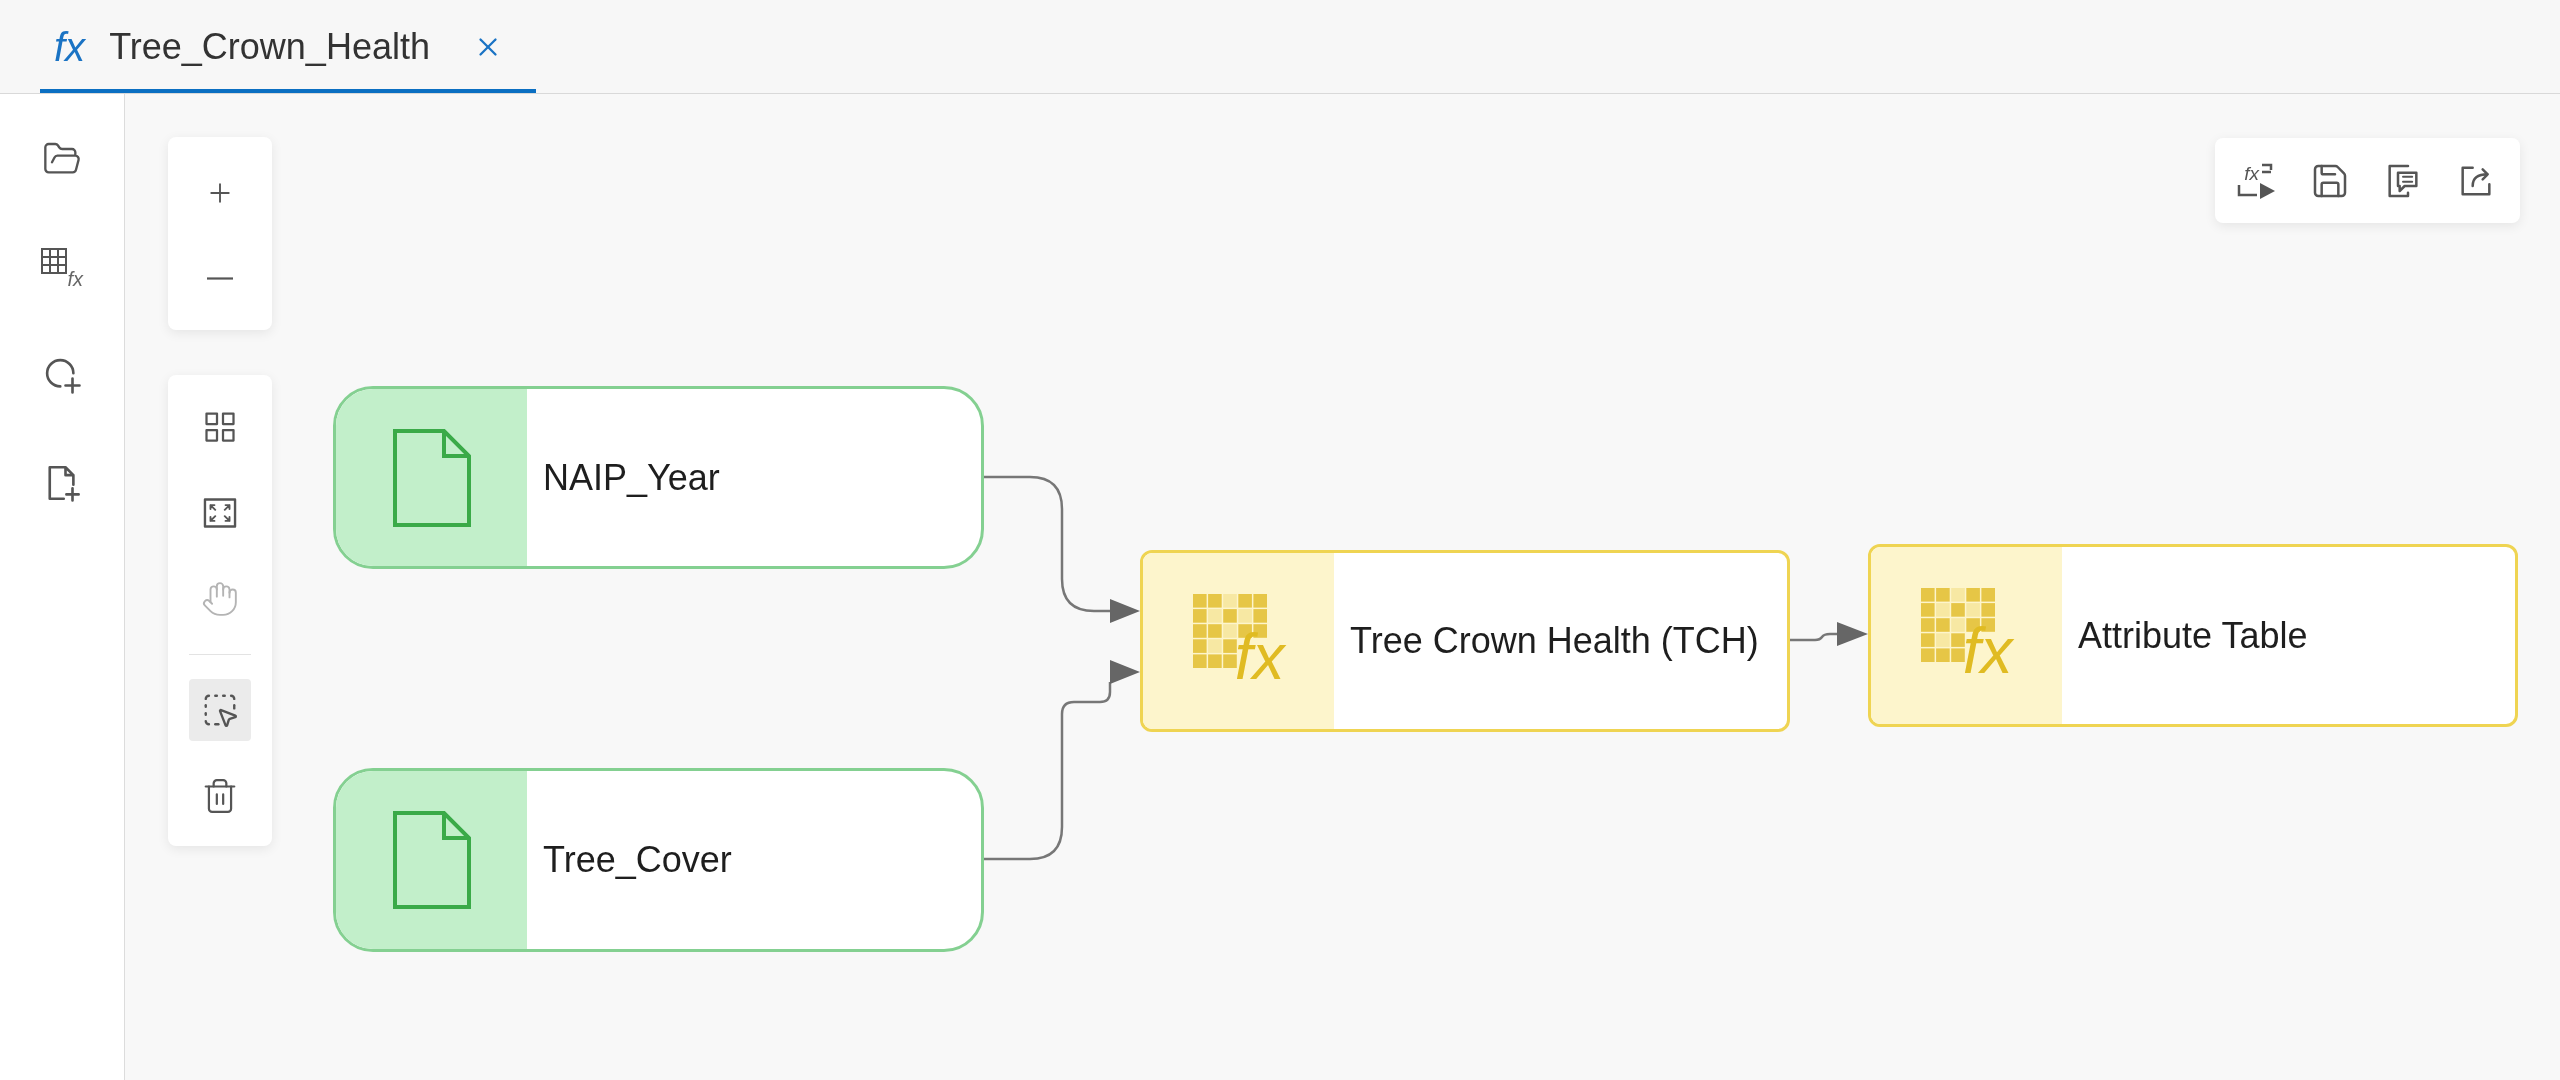 This screenshot has width=2560, height=1080. What do you see at coordinates (62, 267) in the screenshot?
I see `sidebar-button: fx` at bounding box center [62, 267].